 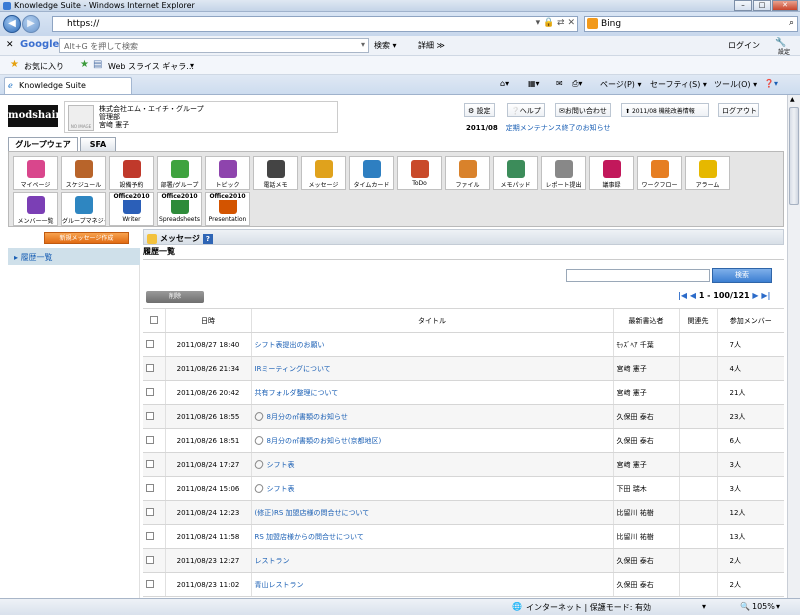 I want to click on last-page-icon: ▶|, so click(x=765, y=295).